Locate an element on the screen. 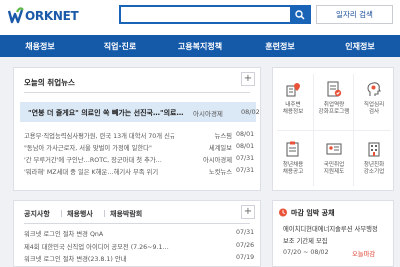 The image size is (400, 267). building-pin-icon is located at coordinates (293, 90).